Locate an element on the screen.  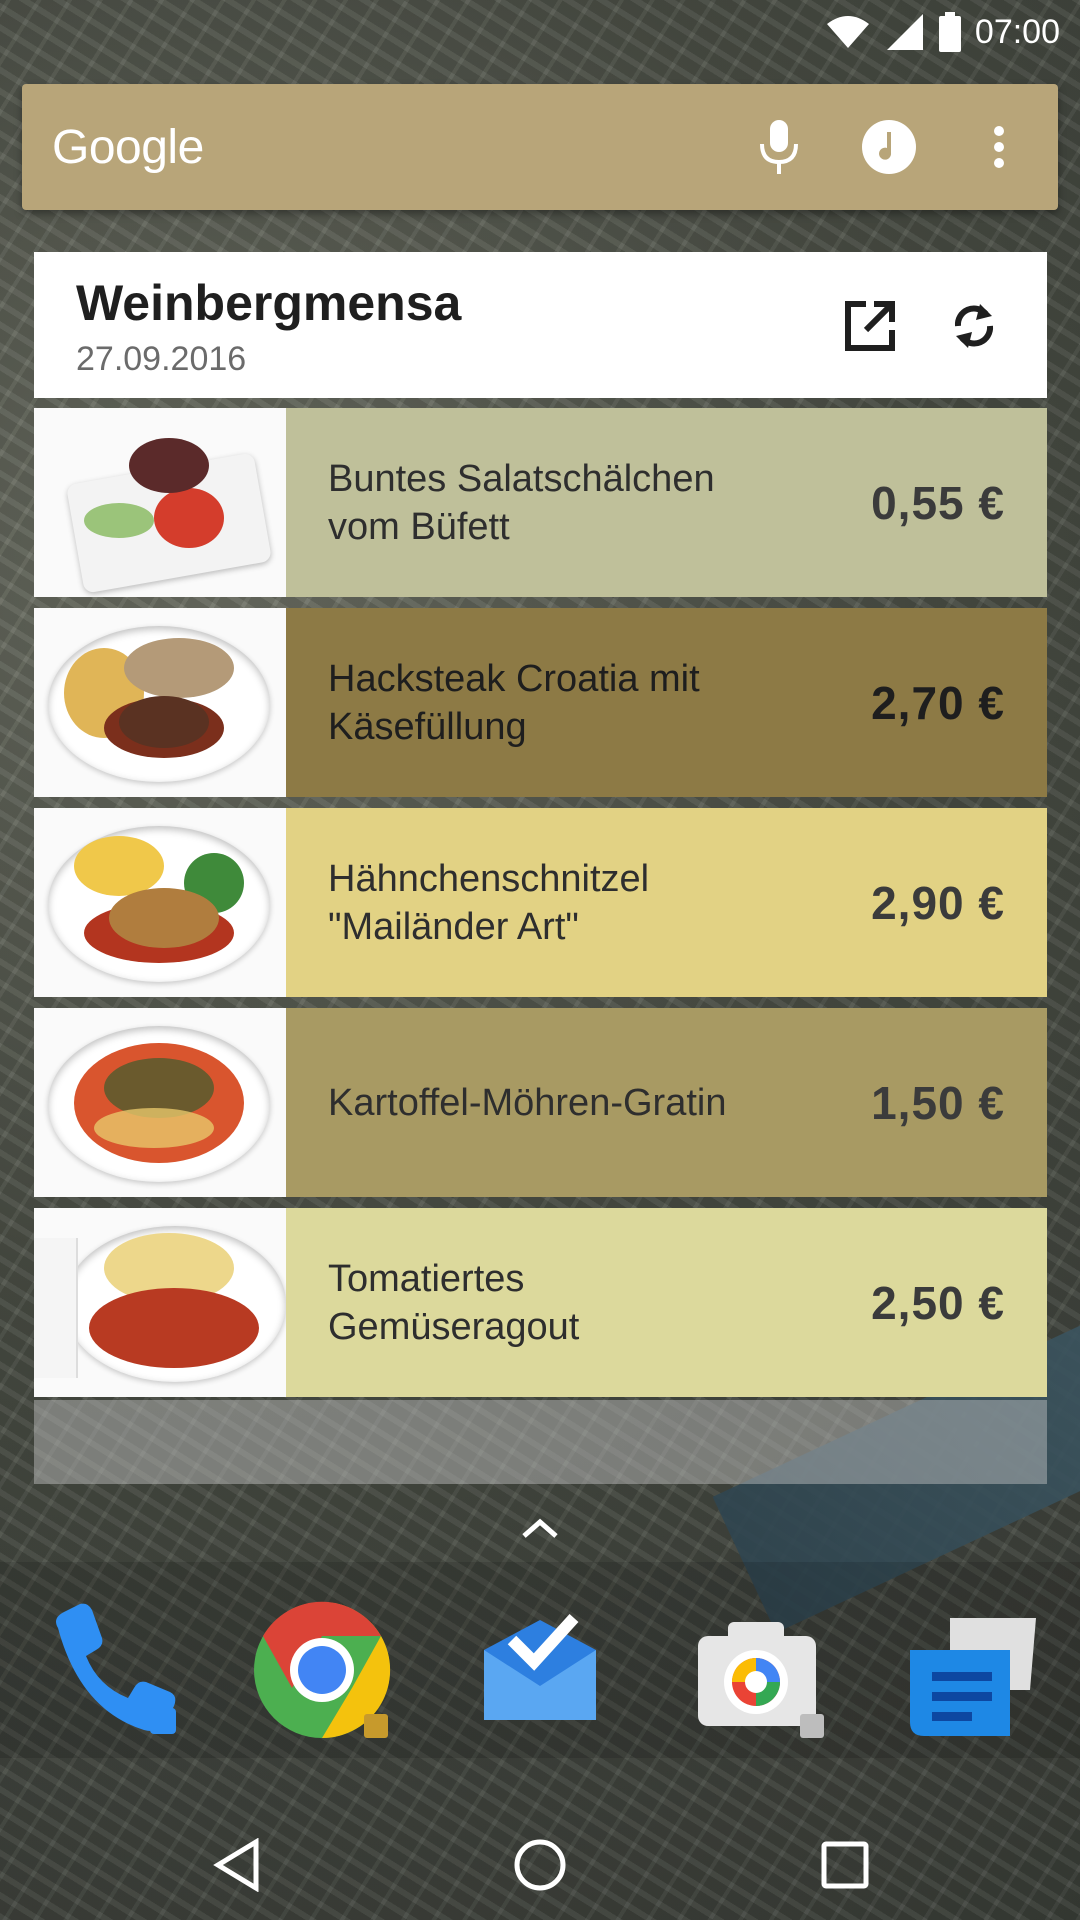
wifi-icon is located at coordinates (848, 32).